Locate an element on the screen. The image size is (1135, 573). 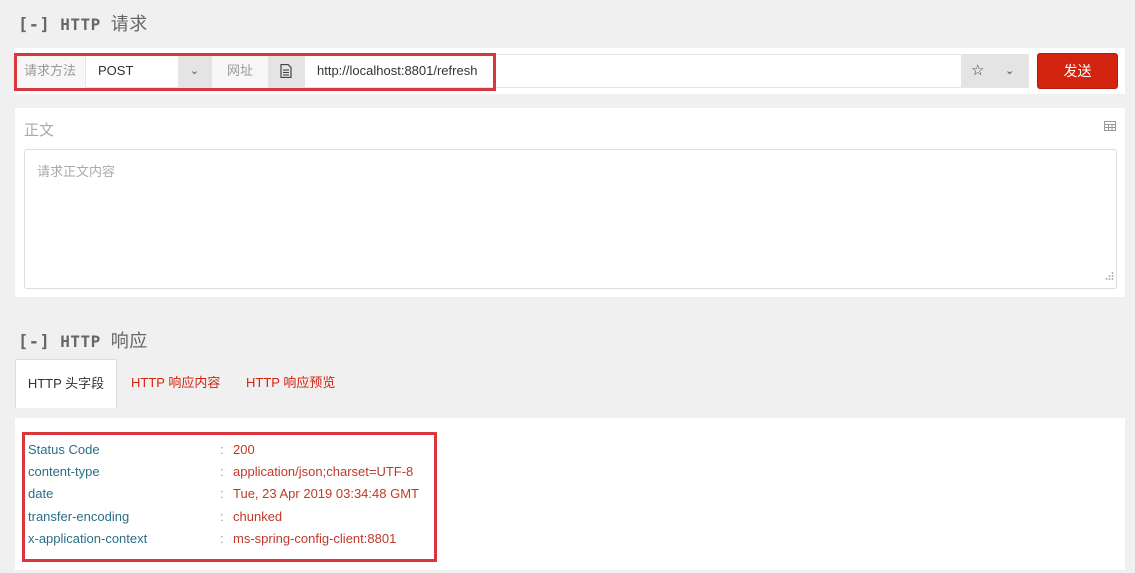
header-value: application/json;charset=UTF-8 is located at coordinates (323, 471).